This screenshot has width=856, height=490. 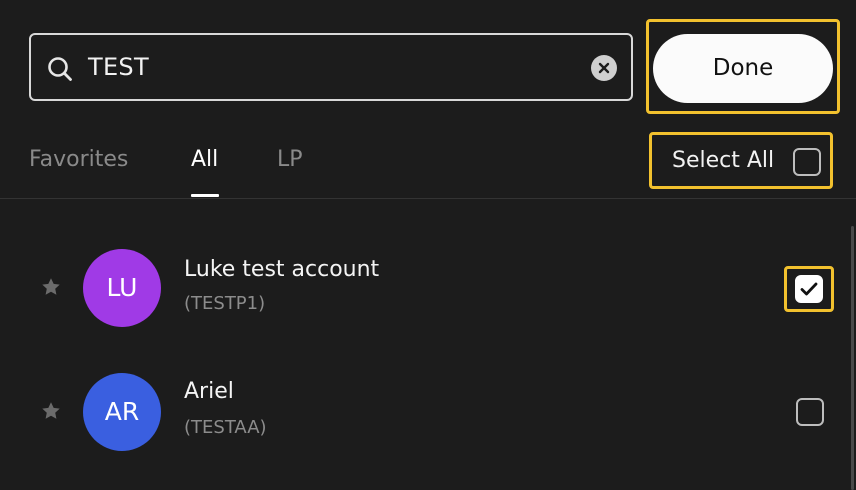 What do you see at coordinates (810, 412) in the screenshot?
I see `account-checkbox` at bounding box center [810, 412].